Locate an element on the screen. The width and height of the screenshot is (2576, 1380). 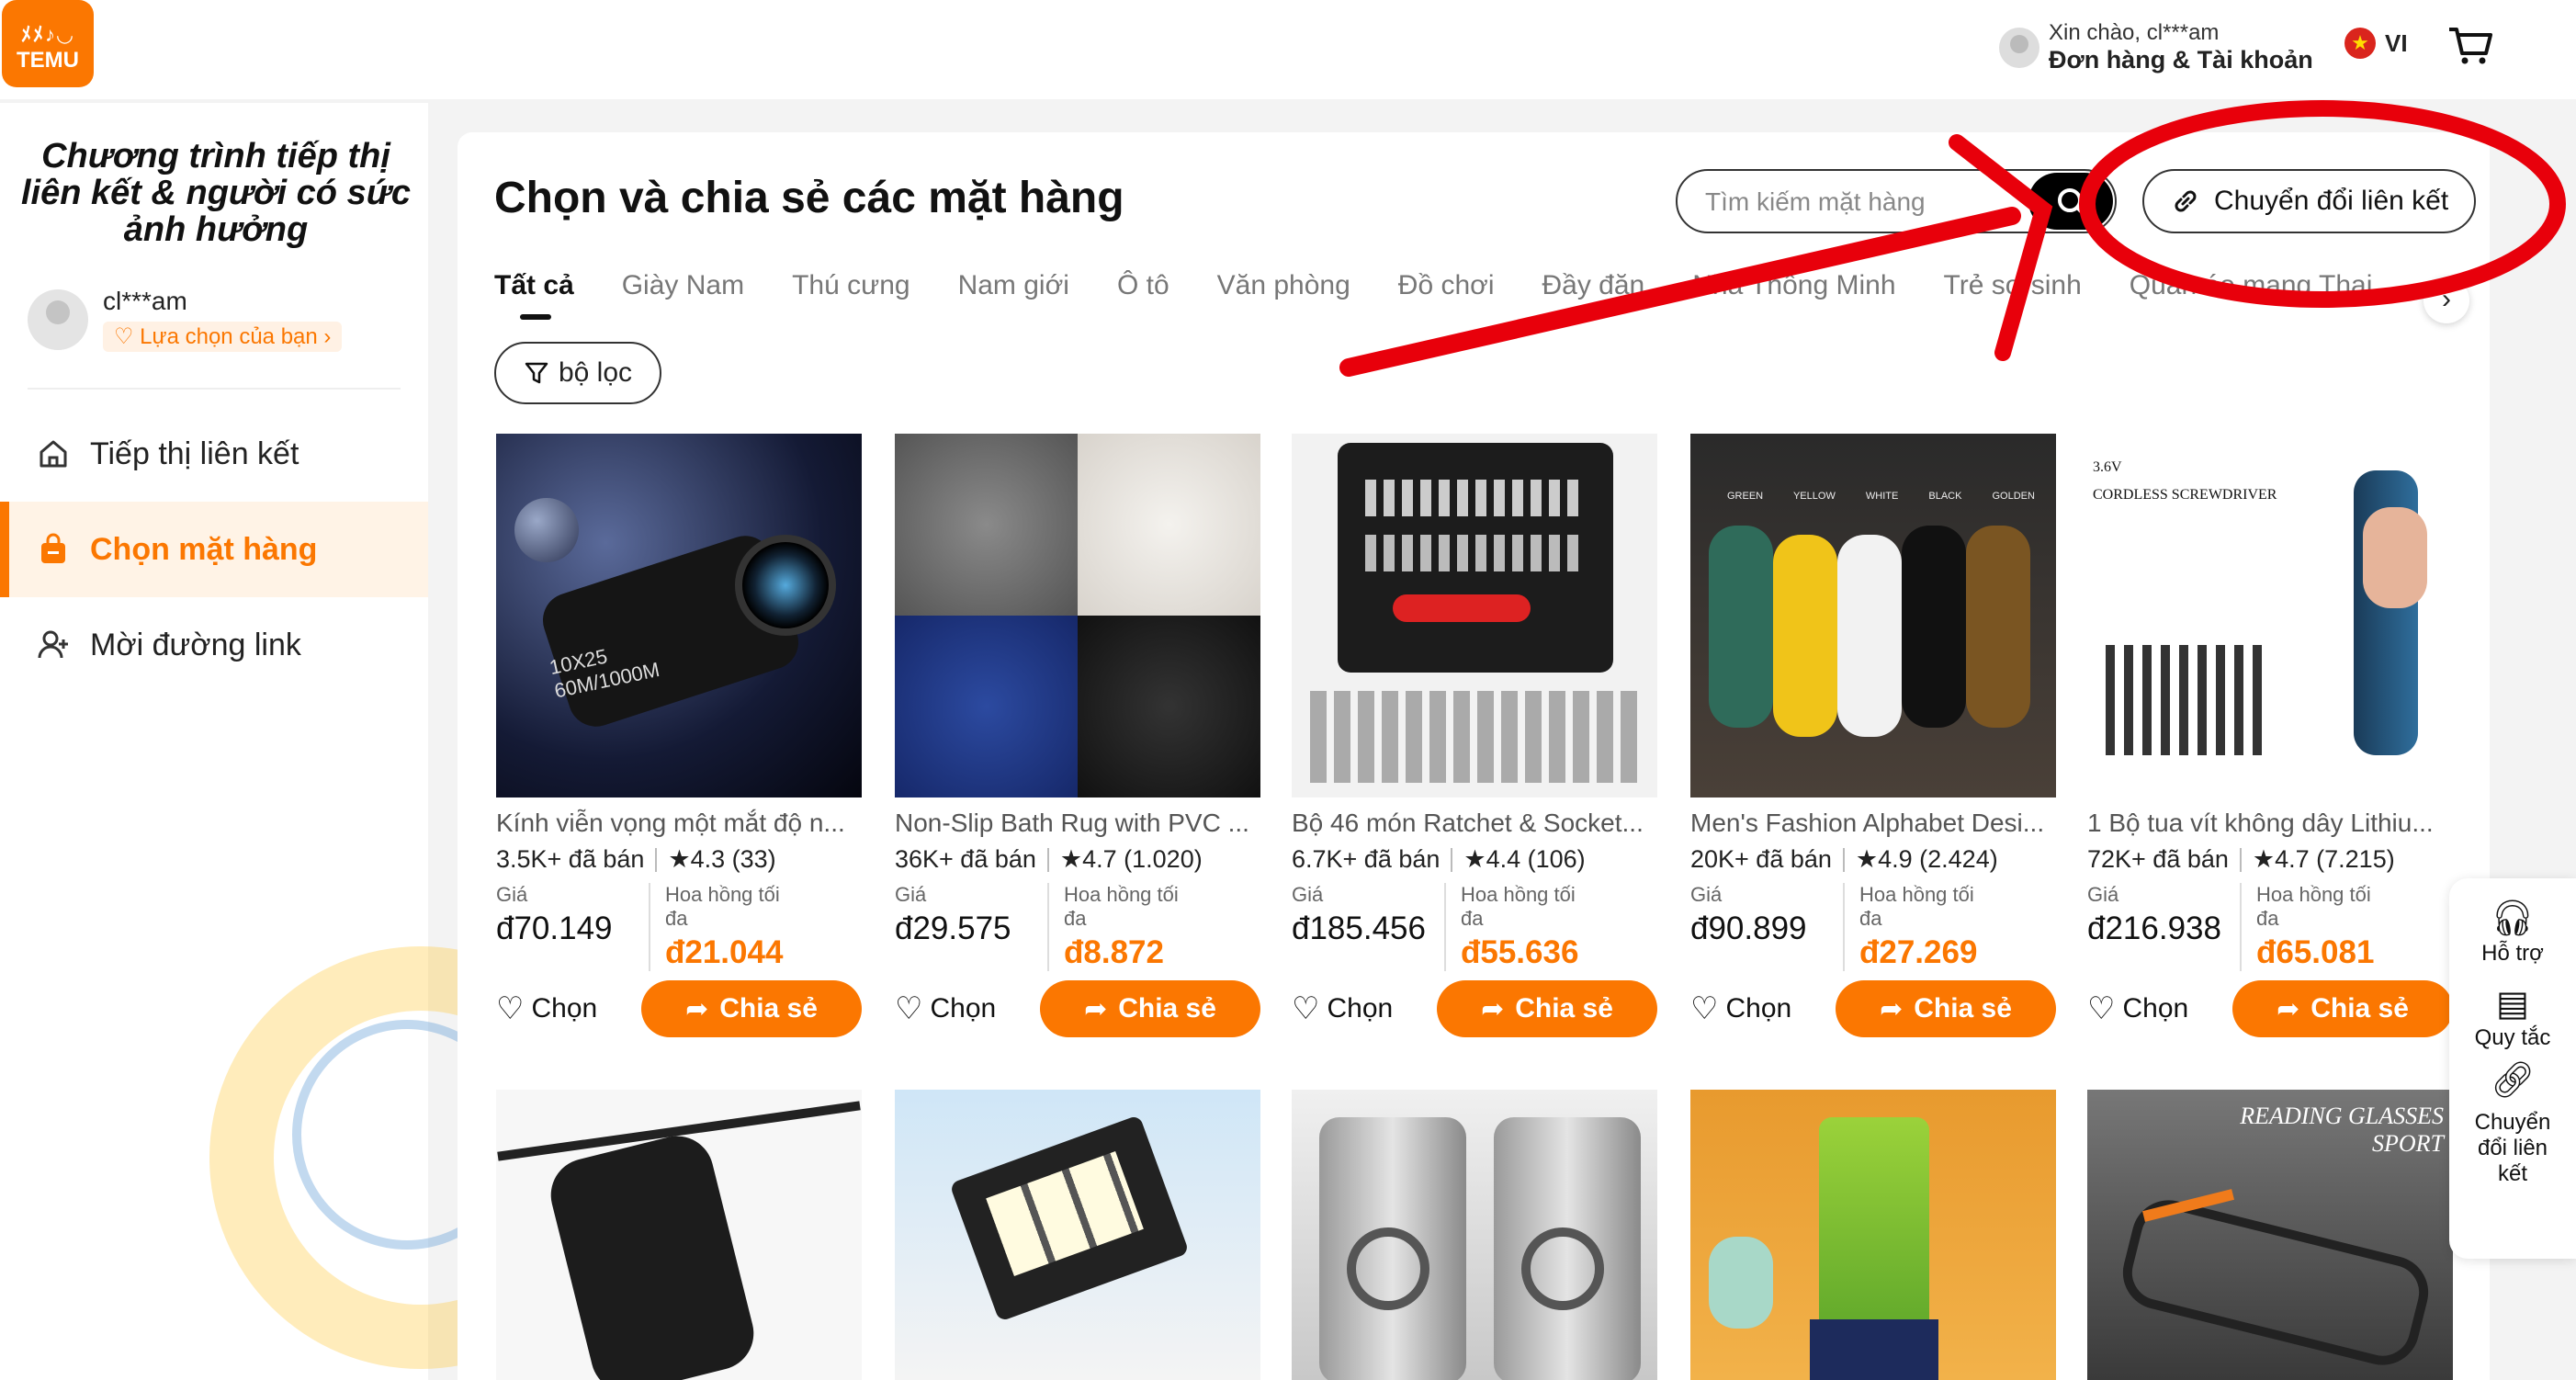
tab-auto: Ô tô is located at coordinates (1143, 298).